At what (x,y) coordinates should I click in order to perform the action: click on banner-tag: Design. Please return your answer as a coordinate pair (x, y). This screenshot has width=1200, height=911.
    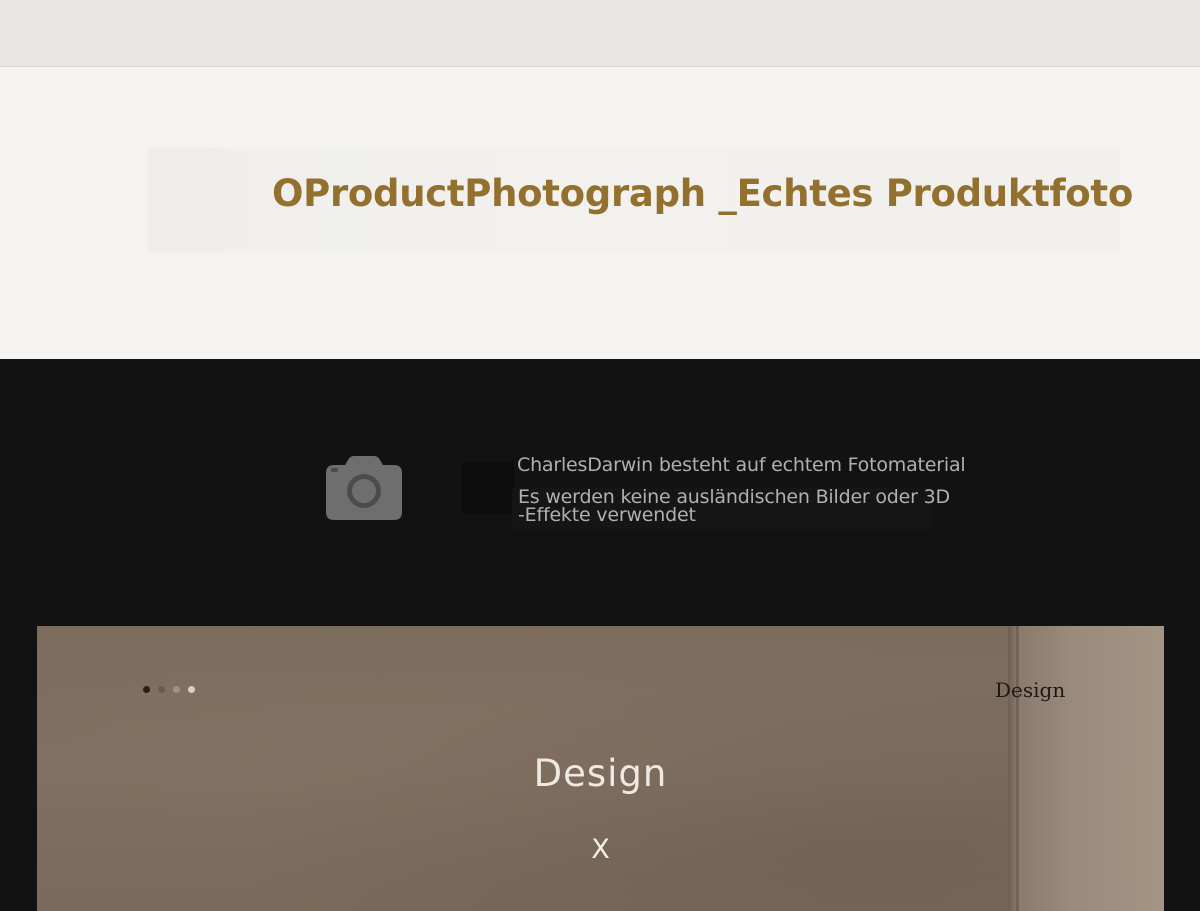
    Looking at the image, I should click on (1030, 690).